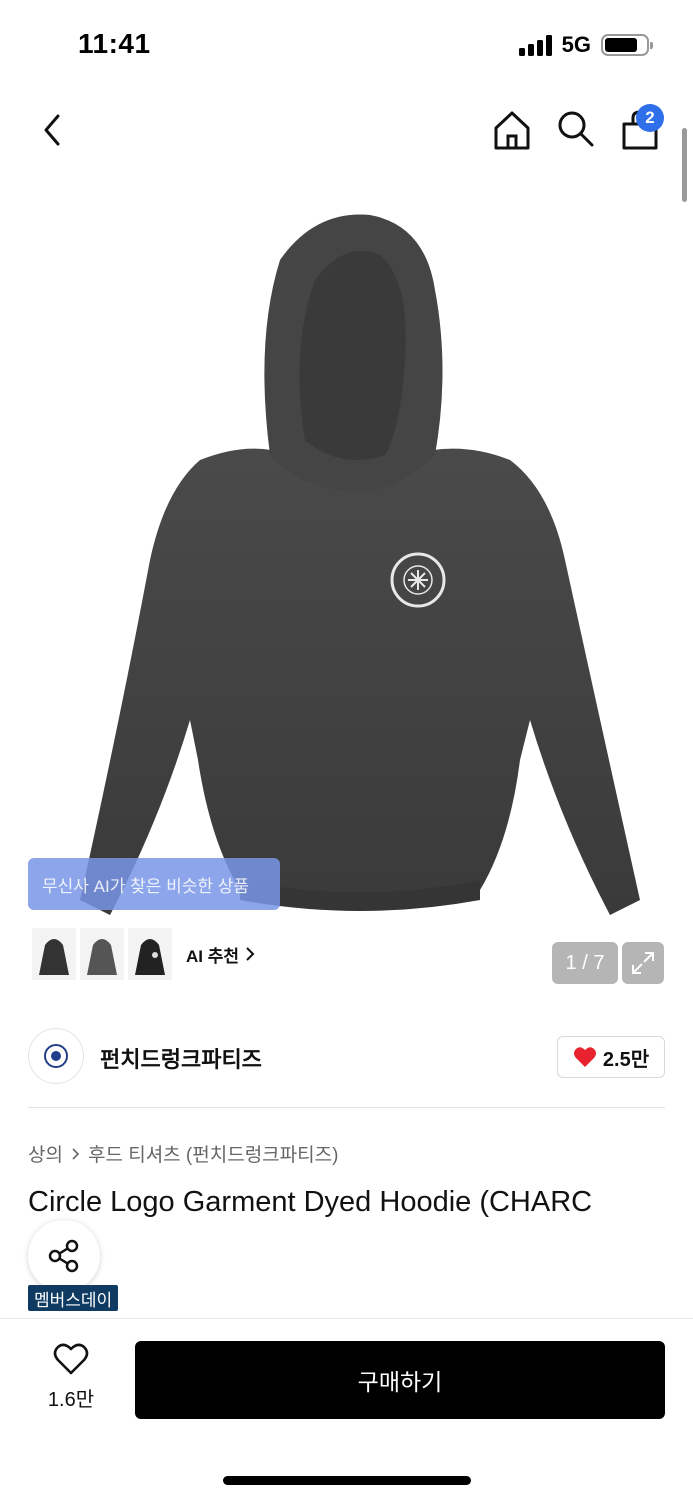 This screenshot has height=1500, width=693. What do you see at coordinates (71, 1359) in the screenshot?
I see `heart-icon` at bounding box center [71, 1359].